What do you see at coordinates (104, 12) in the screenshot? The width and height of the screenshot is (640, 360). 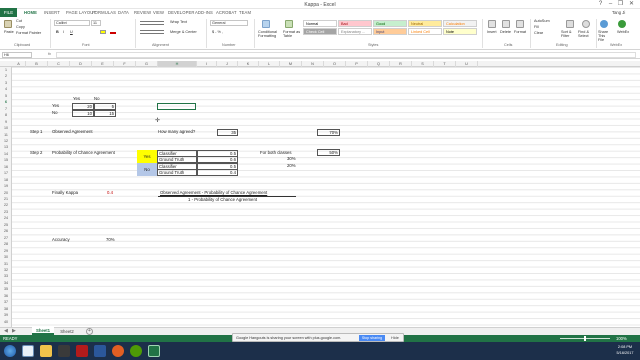 I see `tab-formulas: FORMULAS` at bounding box center [104, 12].